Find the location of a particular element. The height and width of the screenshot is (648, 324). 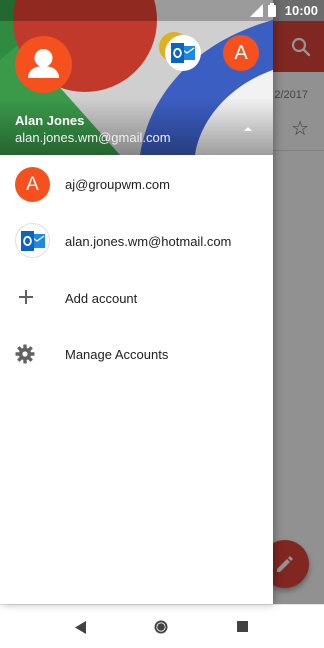

account-row-hotmail: alan.jones.wm@hotmail.com is located at coordinates (136, 240).